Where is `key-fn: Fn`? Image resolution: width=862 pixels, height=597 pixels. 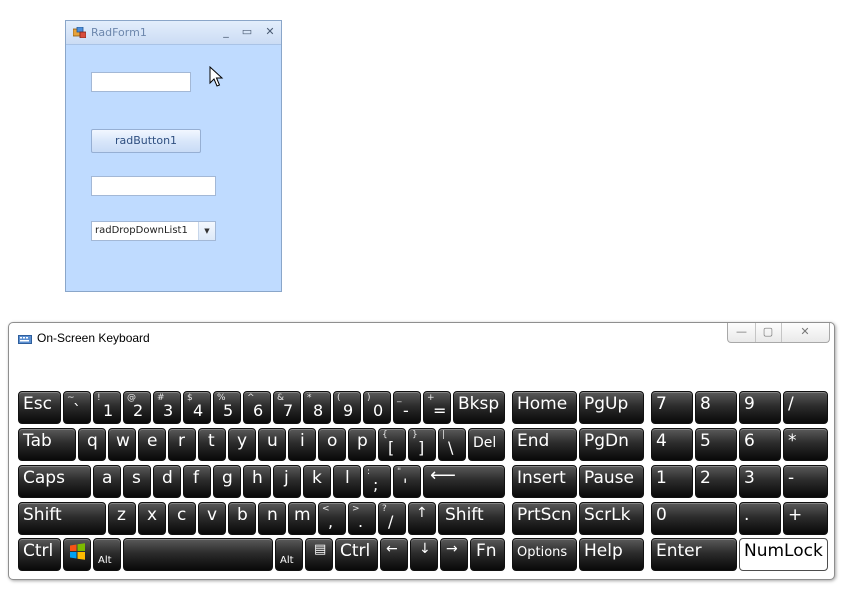
key-fn: Fn is located at coordinates (487, 554).